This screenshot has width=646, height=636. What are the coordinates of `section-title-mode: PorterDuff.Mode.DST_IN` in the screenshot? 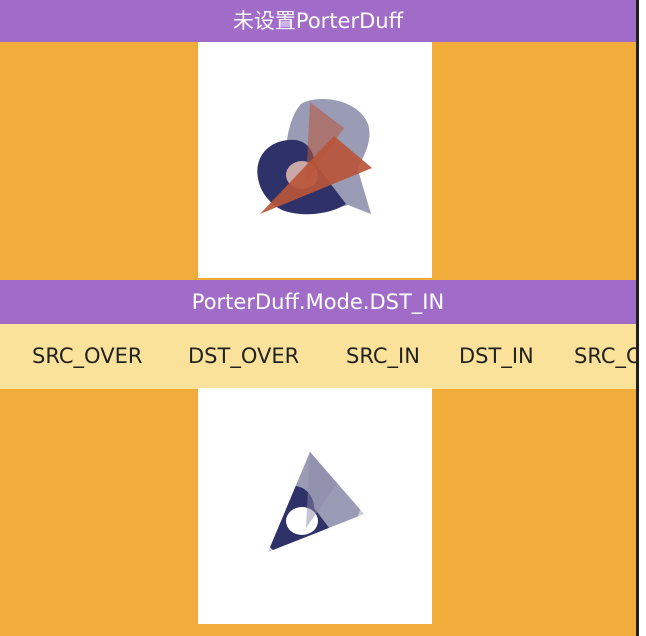 It's located at (318, 302).